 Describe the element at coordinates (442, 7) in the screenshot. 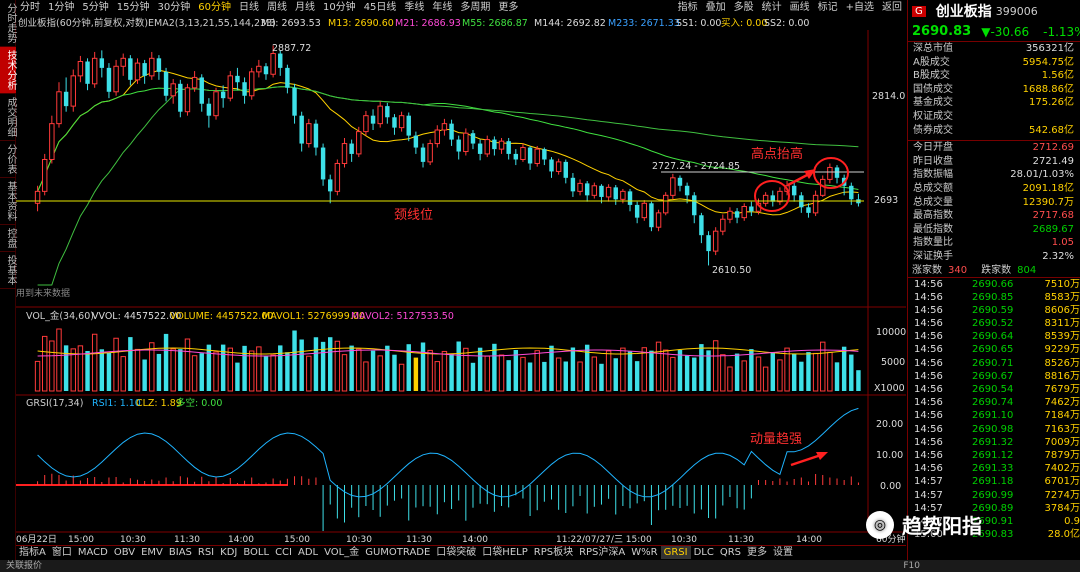

I see `period-tab-12: 年线` at that location.